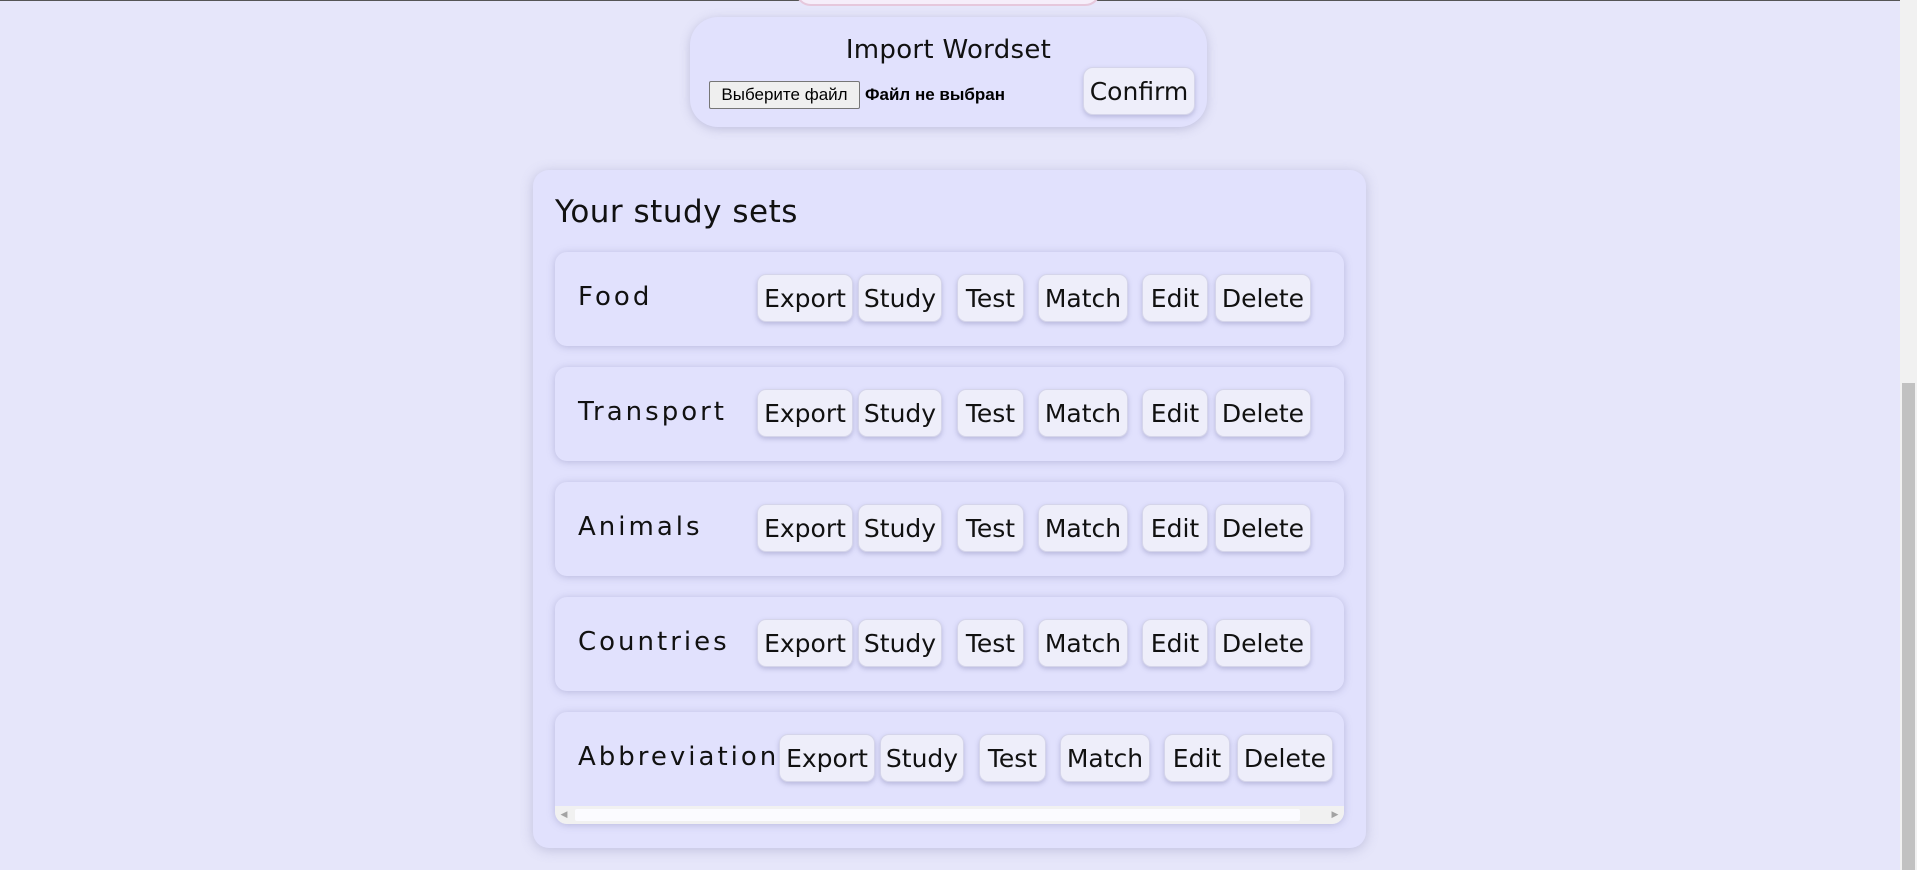 The height and width of the screenshot is (870, 1917). Describe the element at coordinates (564, 815) in the screenshot. I see `scroll-left-arrow-icon: ◀` at that location.